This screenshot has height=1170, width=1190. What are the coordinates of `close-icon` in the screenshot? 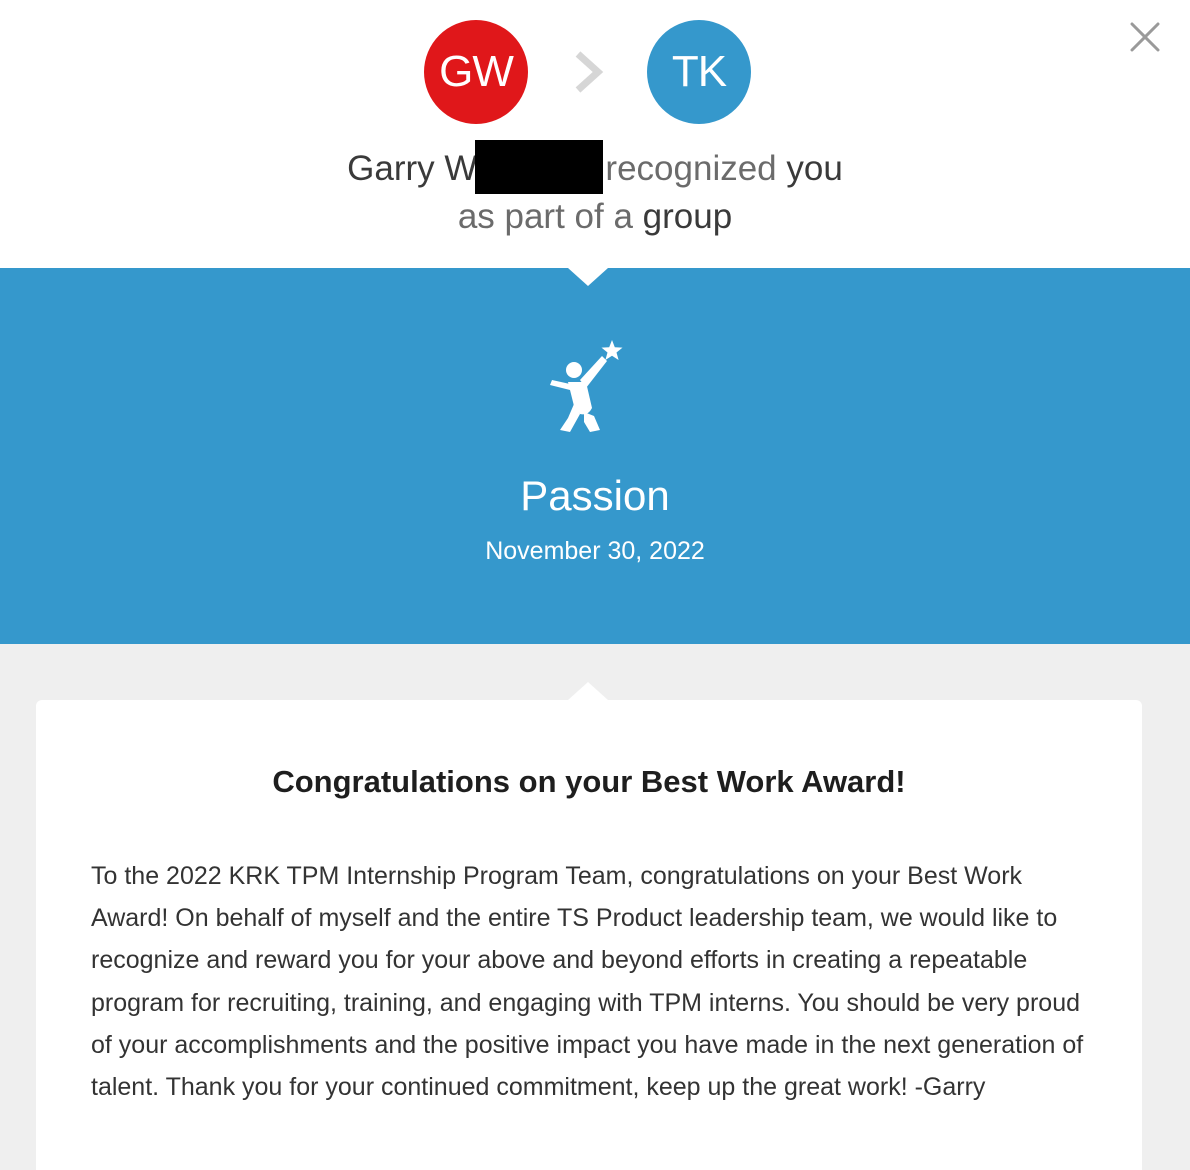 It's located at (1145, 37).